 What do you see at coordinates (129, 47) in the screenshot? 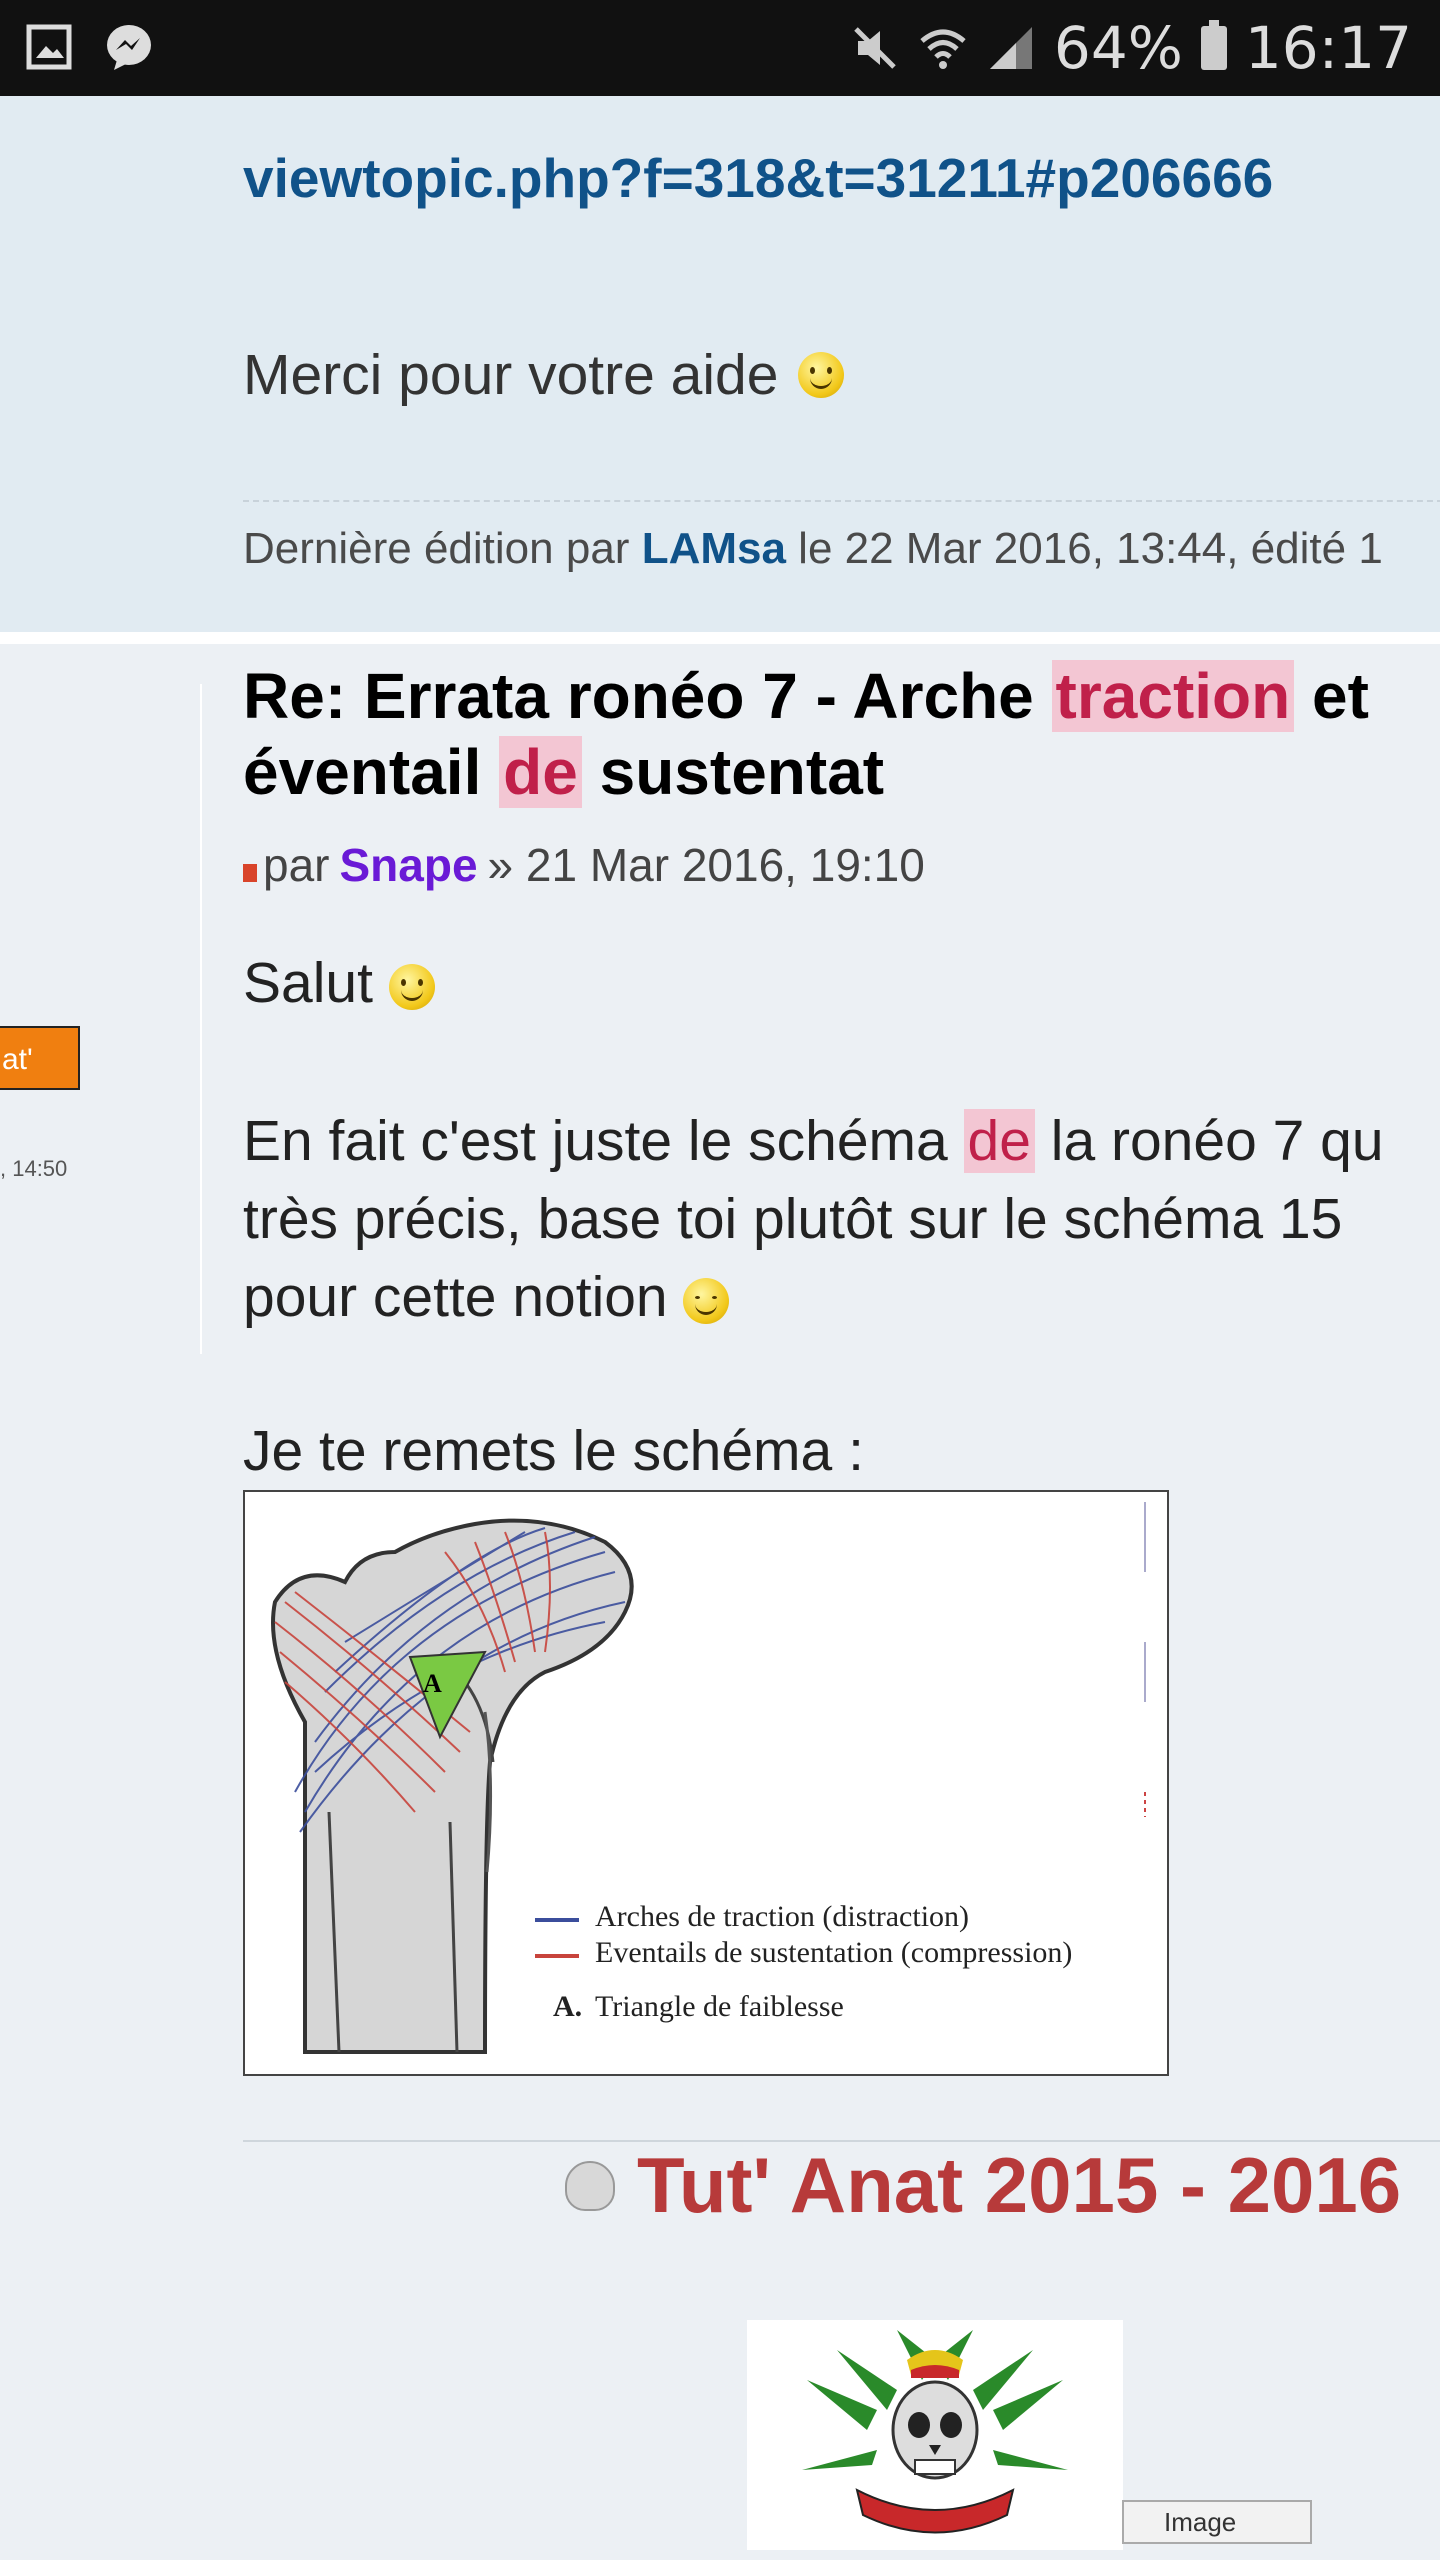
I see `messenger-icon` at bounding box center [129, 47].